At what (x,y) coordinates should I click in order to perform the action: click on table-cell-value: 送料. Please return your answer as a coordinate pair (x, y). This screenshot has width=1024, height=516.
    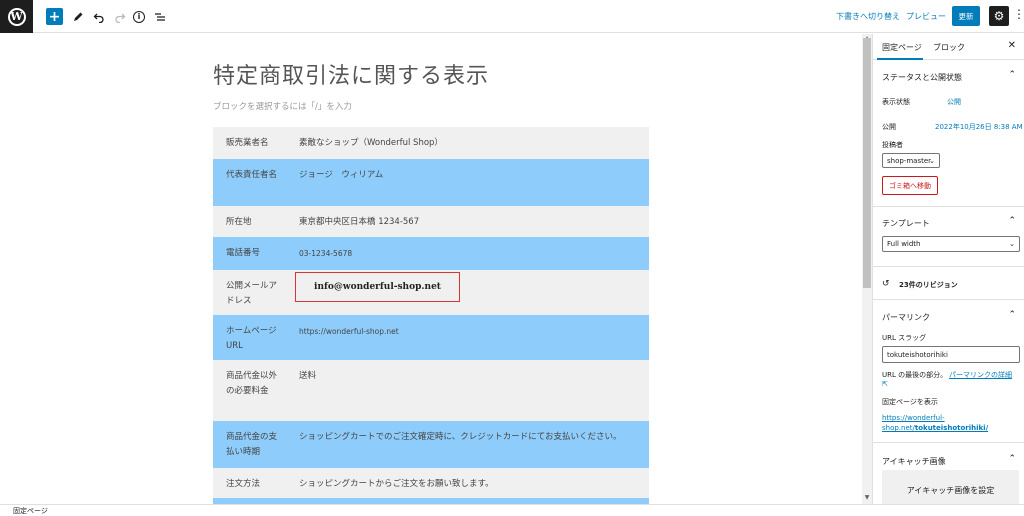
    Looking at the image, I should click on (308, 376).